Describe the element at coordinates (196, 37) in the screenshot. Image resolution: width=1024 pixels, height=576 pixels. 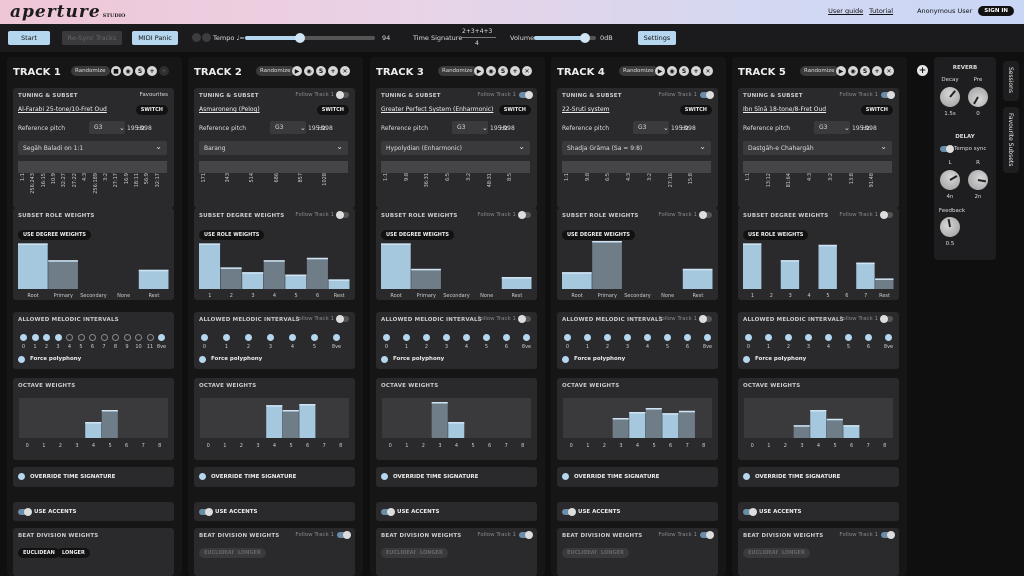
I see `metronome-dot-icon` at that location.